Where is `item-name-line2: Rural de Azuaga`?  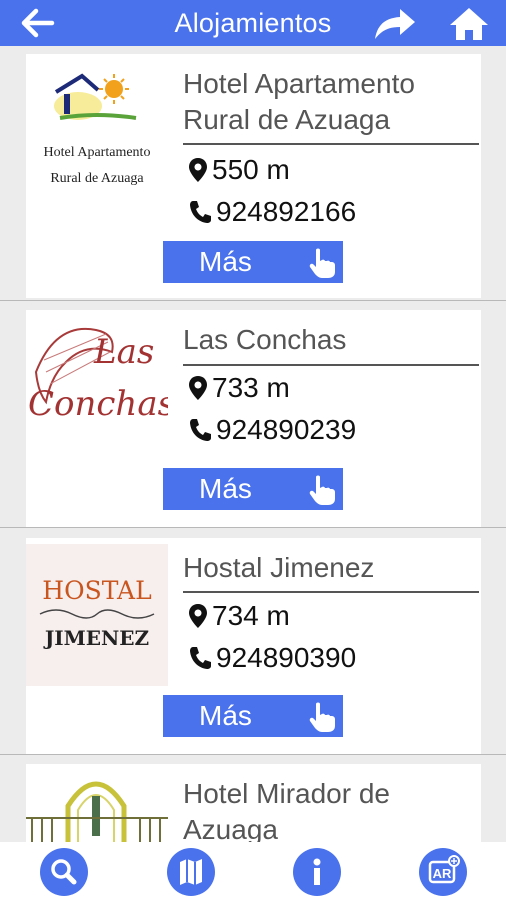 item-name-line2: Rural de Azuaga is located at coordinates (287, 119).